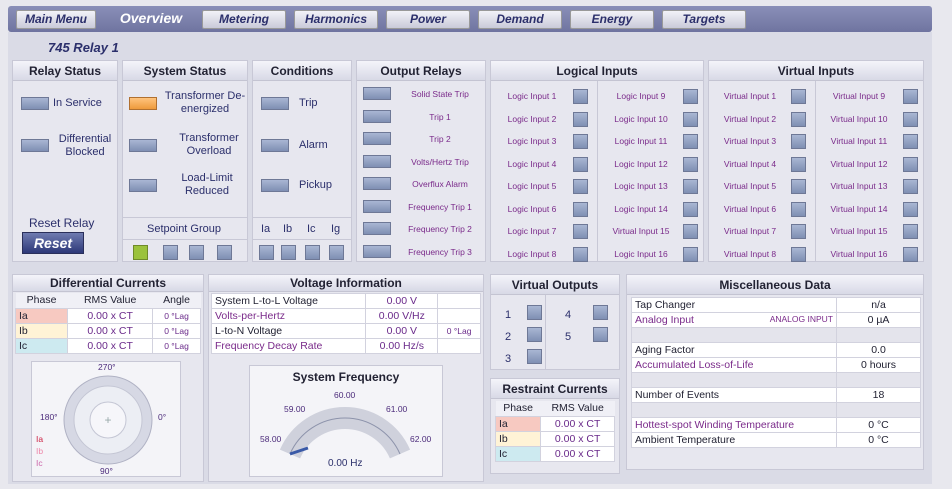  What do you see at coordinates (641, 208) in the screenshot?
I see `input-label: Logic Input 14` at bounding box center [641, 208].